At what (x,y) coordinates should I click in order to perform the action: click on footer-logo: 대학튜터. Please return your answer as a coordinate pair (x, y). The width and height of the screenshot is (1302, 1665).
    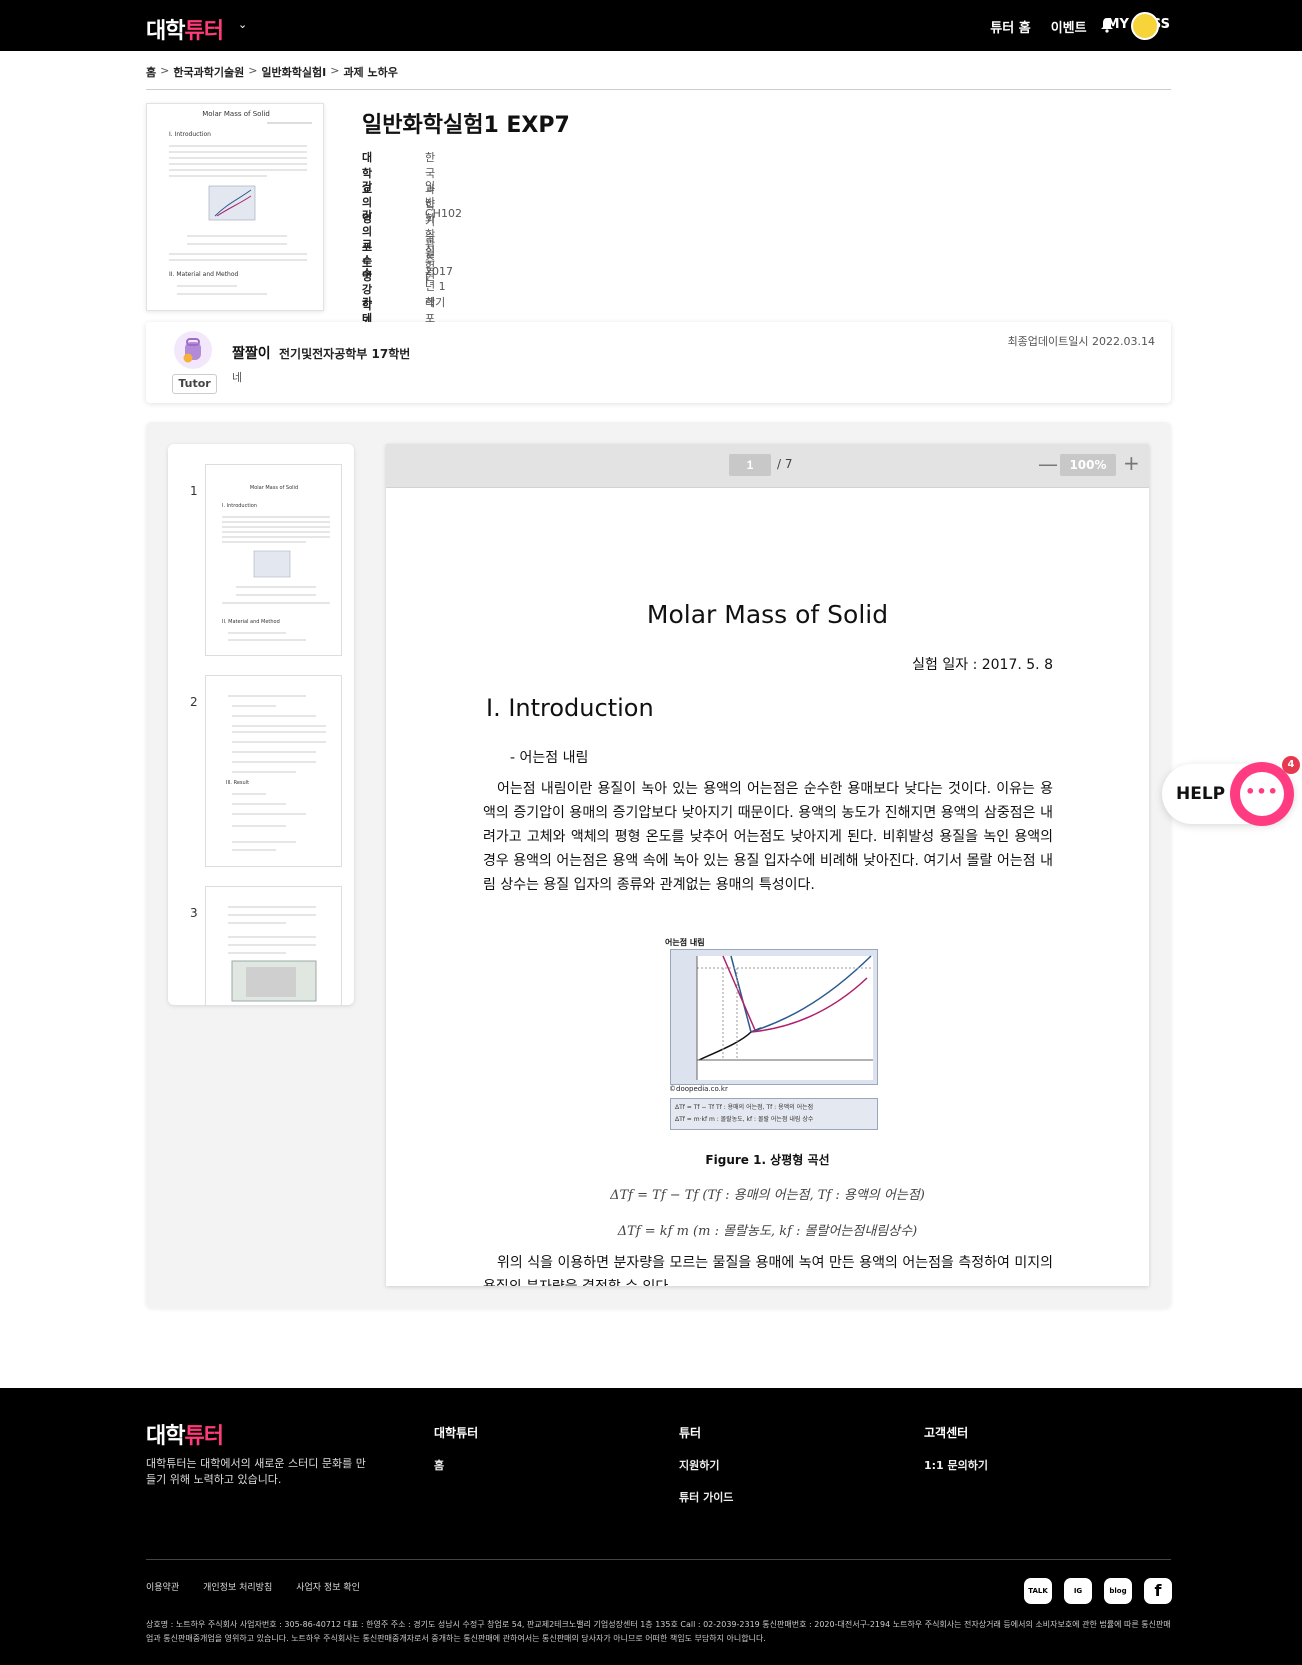
    Looking at the image, I should click on (185, 1434).